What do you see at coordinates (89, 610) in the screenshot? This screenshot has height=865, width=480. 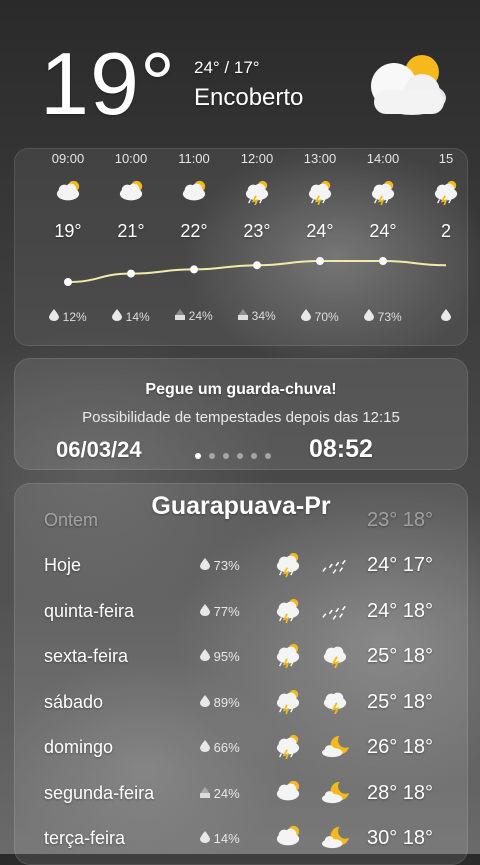 I see `day-name: quinta-feira` at bounding box center [89, 610].